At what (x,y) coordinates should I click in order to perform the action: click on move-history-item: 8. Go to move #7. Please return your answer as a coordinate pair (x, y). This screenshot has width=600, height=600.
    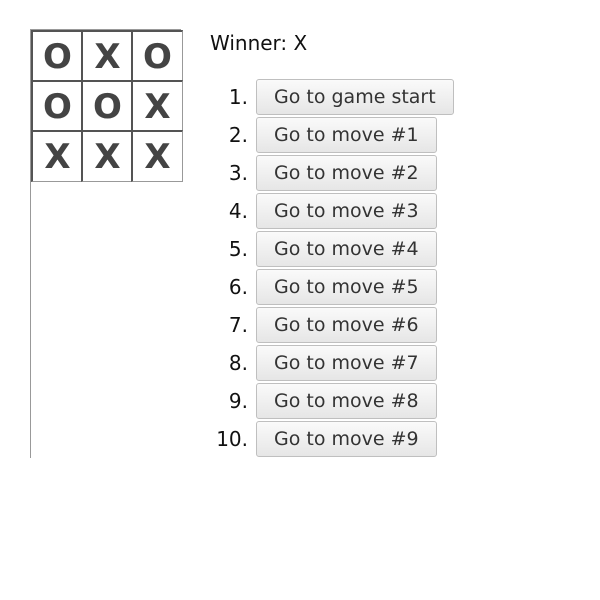
    Looking at the image, I should click on (332, 363).